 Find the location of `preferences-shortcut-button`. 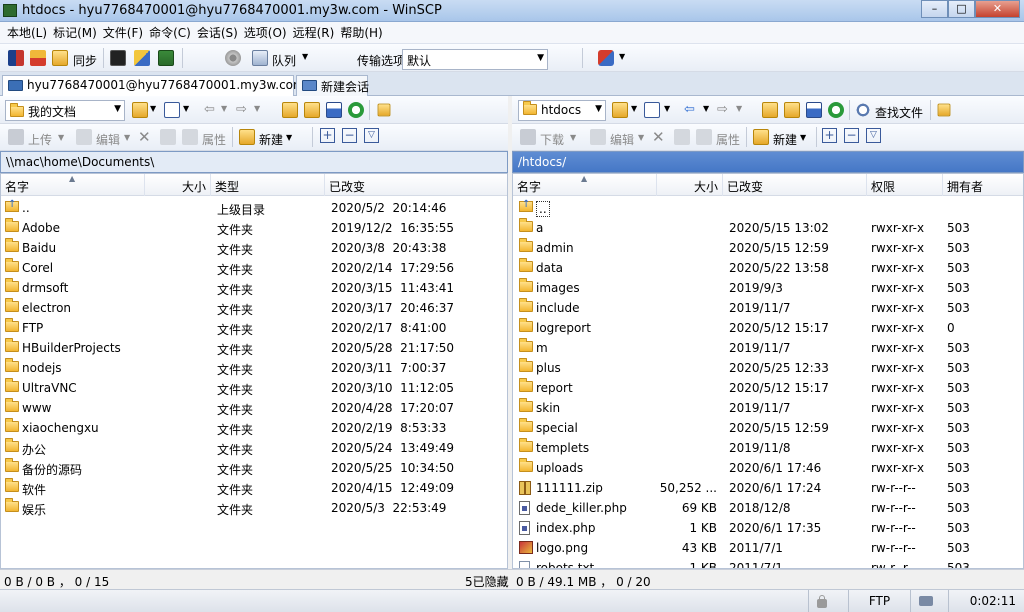

preferences-shortcut-button is located at coordinates (166, 58).